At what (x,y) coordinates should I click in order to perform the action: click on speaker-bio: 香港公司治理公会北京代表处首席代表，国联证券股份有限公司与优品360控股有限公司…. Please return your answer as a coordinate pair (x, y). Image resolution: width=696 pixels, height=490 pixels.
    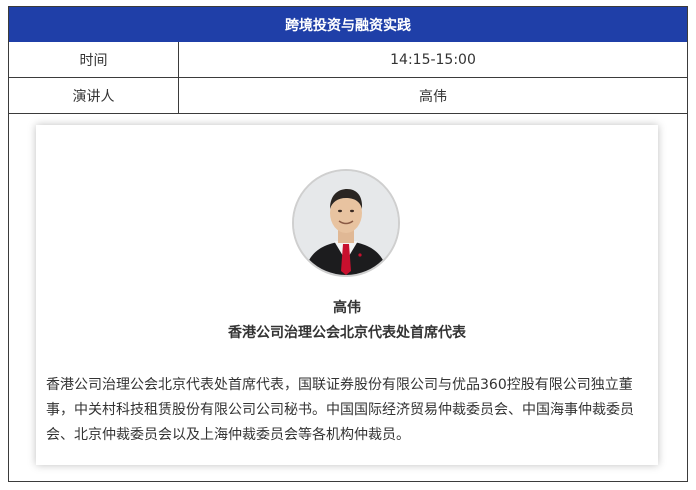
    Looking at the image, I should click on (340, 410).